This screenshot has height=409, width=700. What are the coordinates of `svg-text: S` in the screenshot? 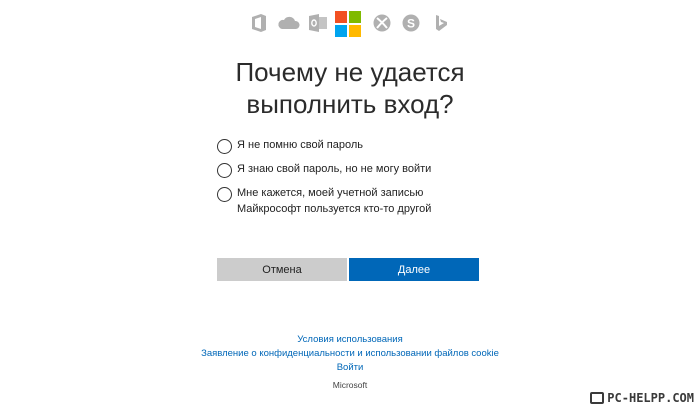 It's located at (411, 24).